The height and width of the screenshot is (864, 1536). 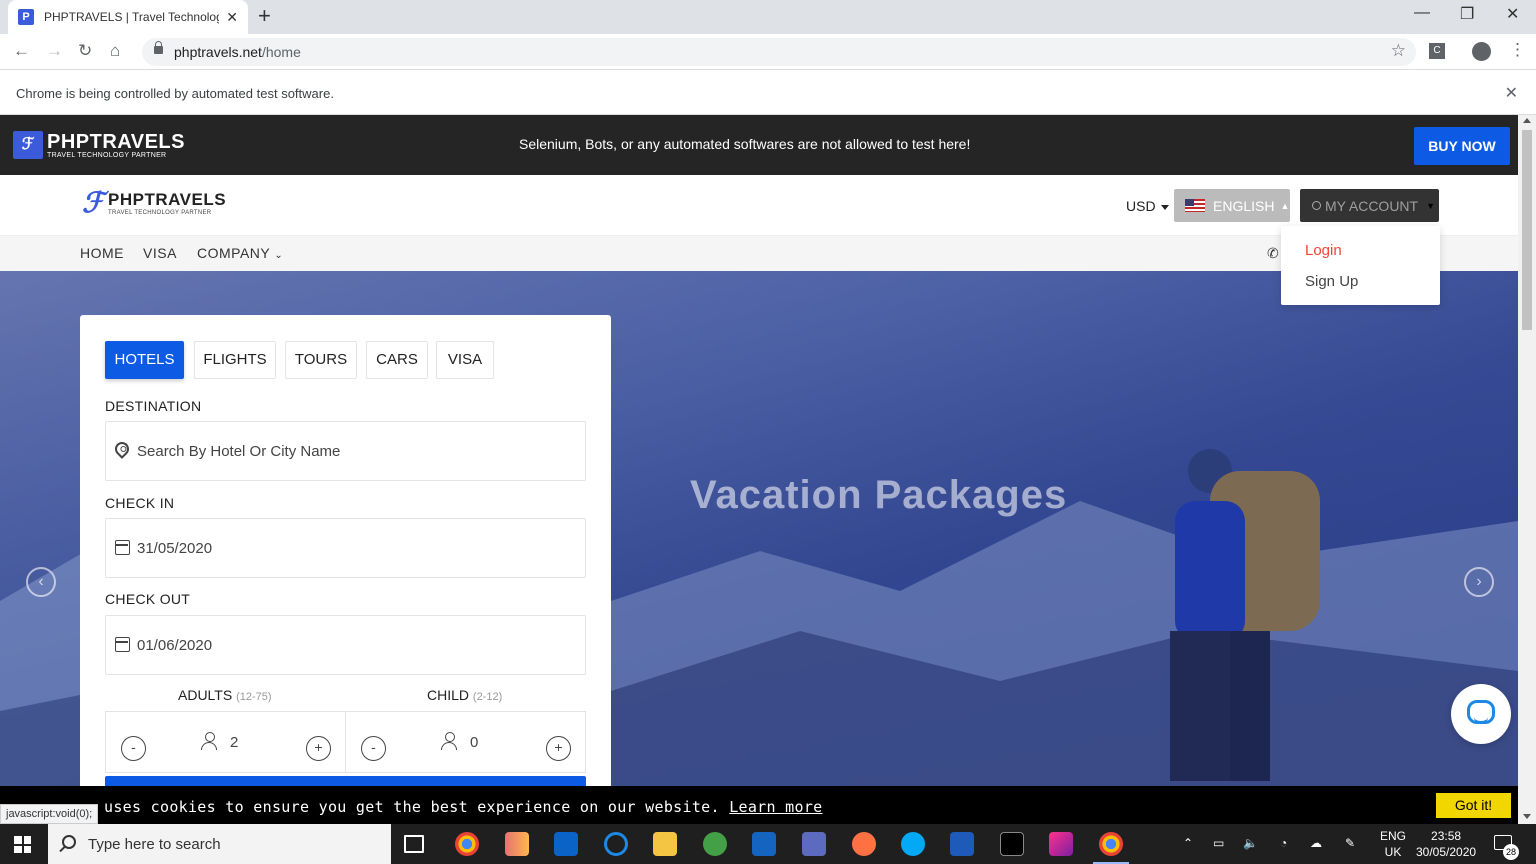 I want to click on clock-time: 23:58, so click(x=1446, y=836).